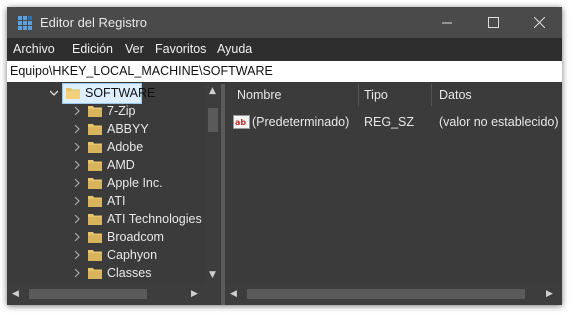 This screenshot has height=315, width=574. Describe the element at coordinates (154, 219) in the screenshot. I see `tree-item-label: ATI Technologies` at that location.